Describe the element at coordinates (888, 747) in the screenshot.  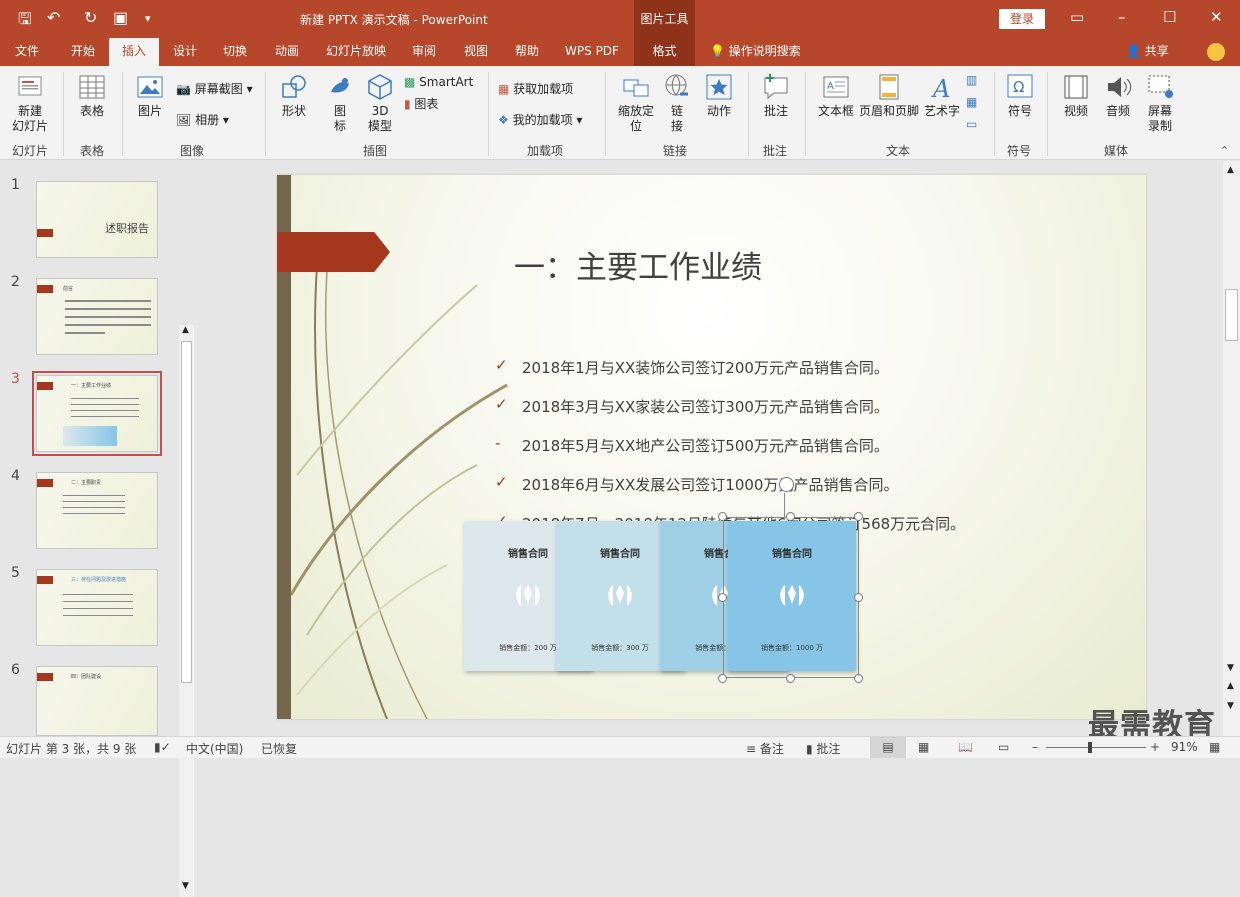
I see `normal-view-icon: ▤` at that location.